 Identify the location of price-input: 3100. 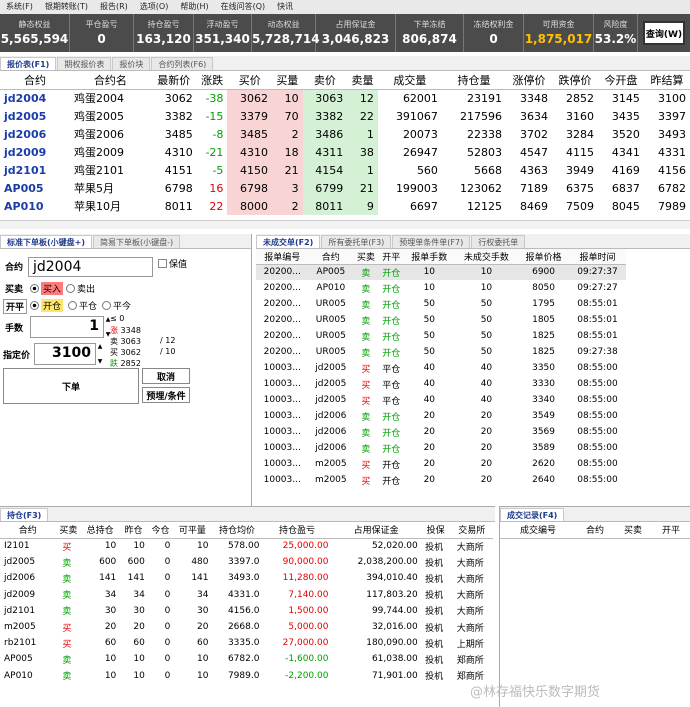
(65, 354).